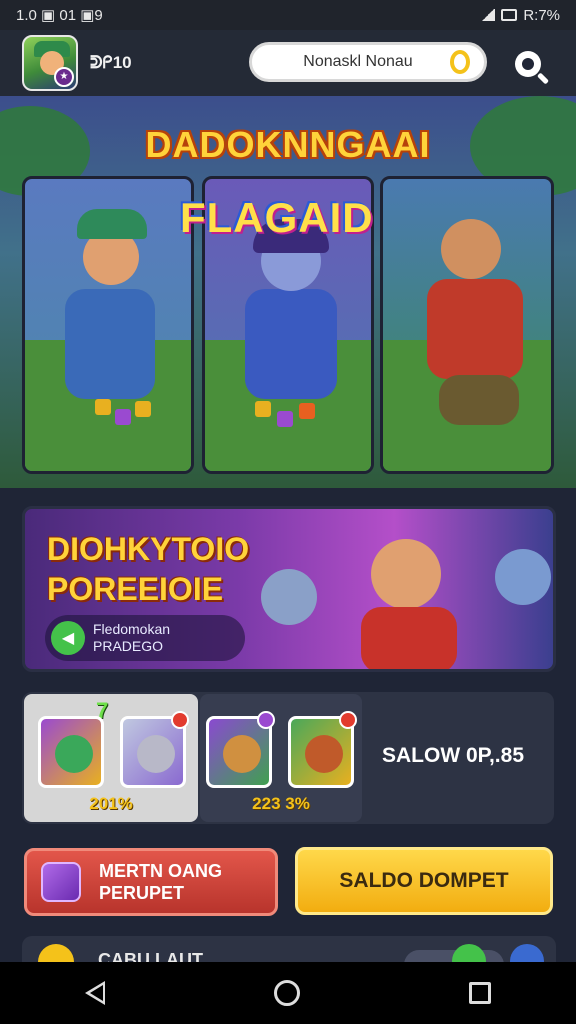  I want to click on signal-icon, so click(488, 15).